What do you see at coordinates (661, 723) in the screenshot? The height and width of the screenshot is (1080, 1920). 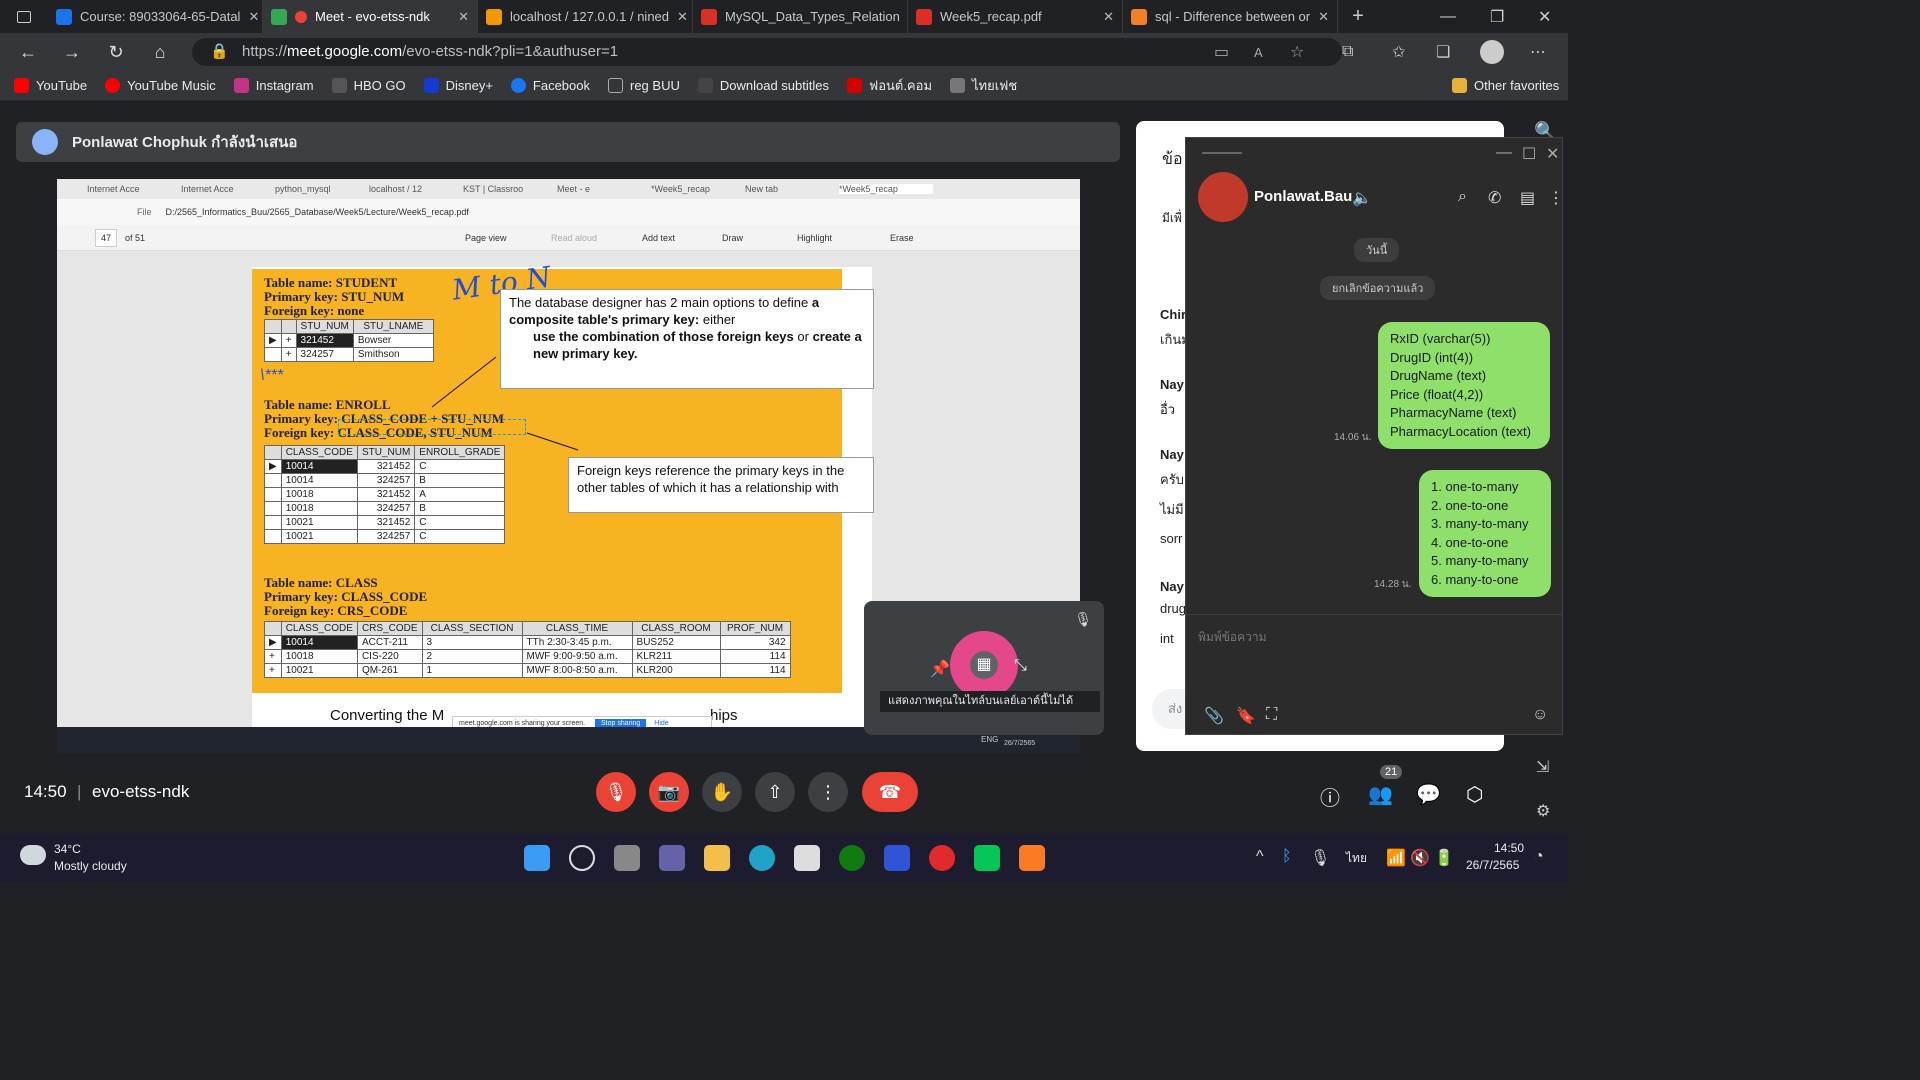 I see `hide-link: Hide` at bounding box center [661, 723].